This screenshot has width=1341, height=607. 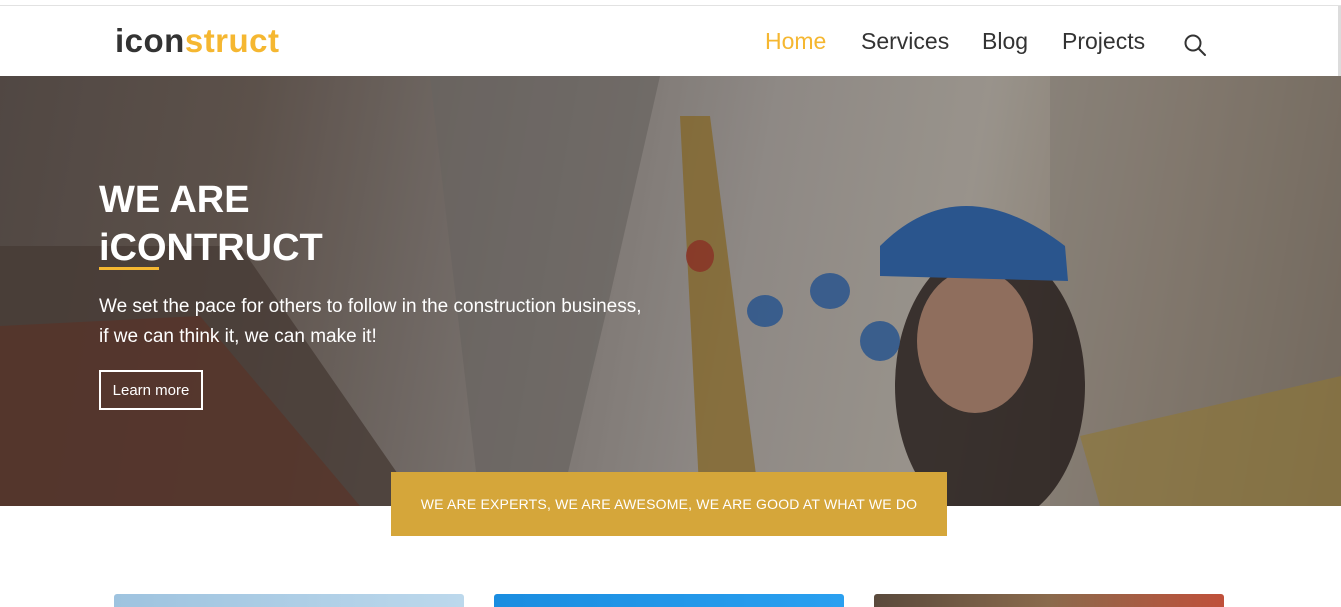 What do you see at coordinates (151, 390) in the screenshot?
I see `learn-more-button: Learn more` at bounding box center [151, 390].